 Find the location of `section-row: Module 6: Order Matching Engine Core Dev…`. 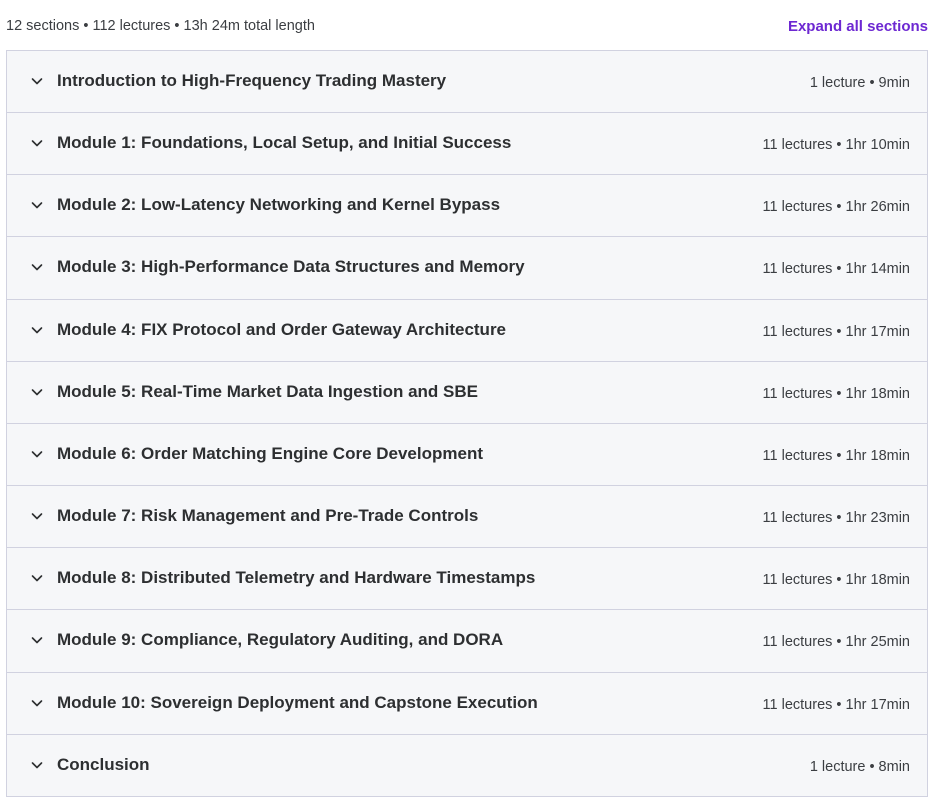

section-row: Module 6: Order Matching Engine Core Dev… is located at coordinates (467, 455).